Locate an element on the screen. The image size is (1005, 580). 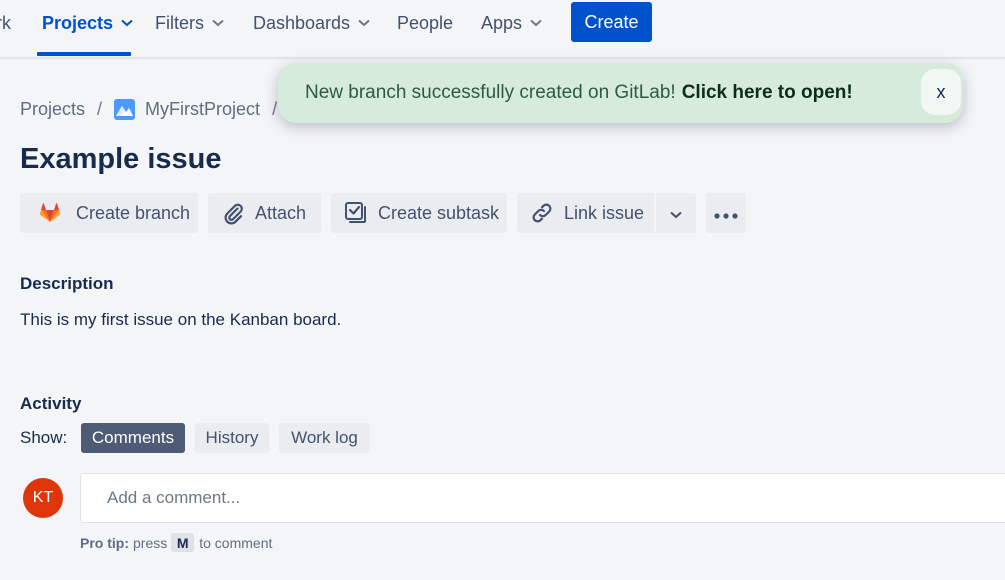
tab-work-log: Work log is located at coordinates (324, 438).